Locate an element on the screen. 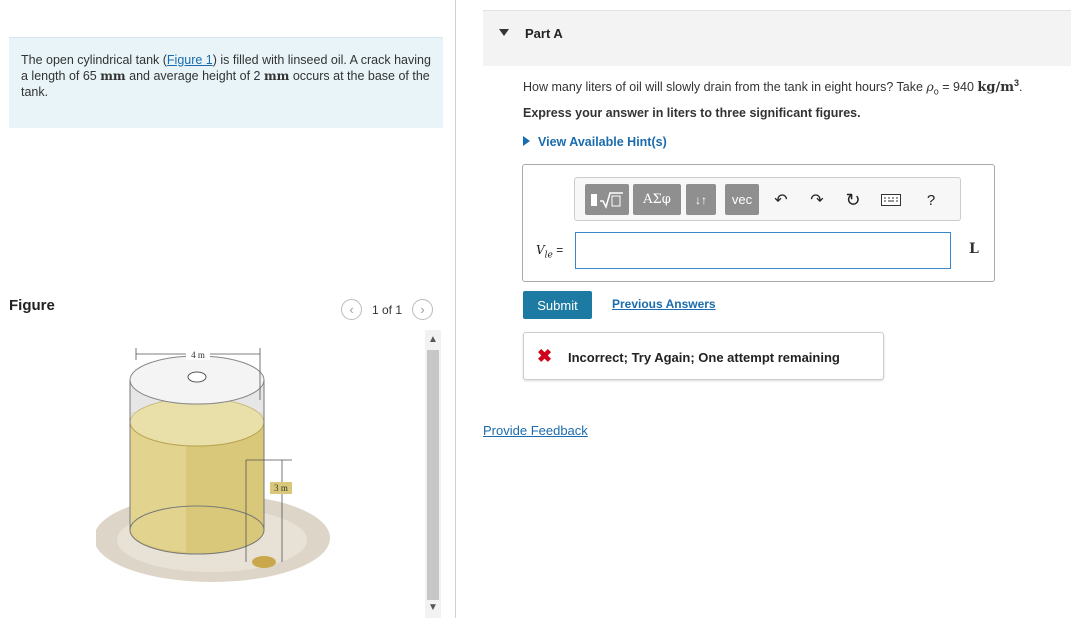  hints-label: View Available Hint(s) is located at coordinates (602, 142).